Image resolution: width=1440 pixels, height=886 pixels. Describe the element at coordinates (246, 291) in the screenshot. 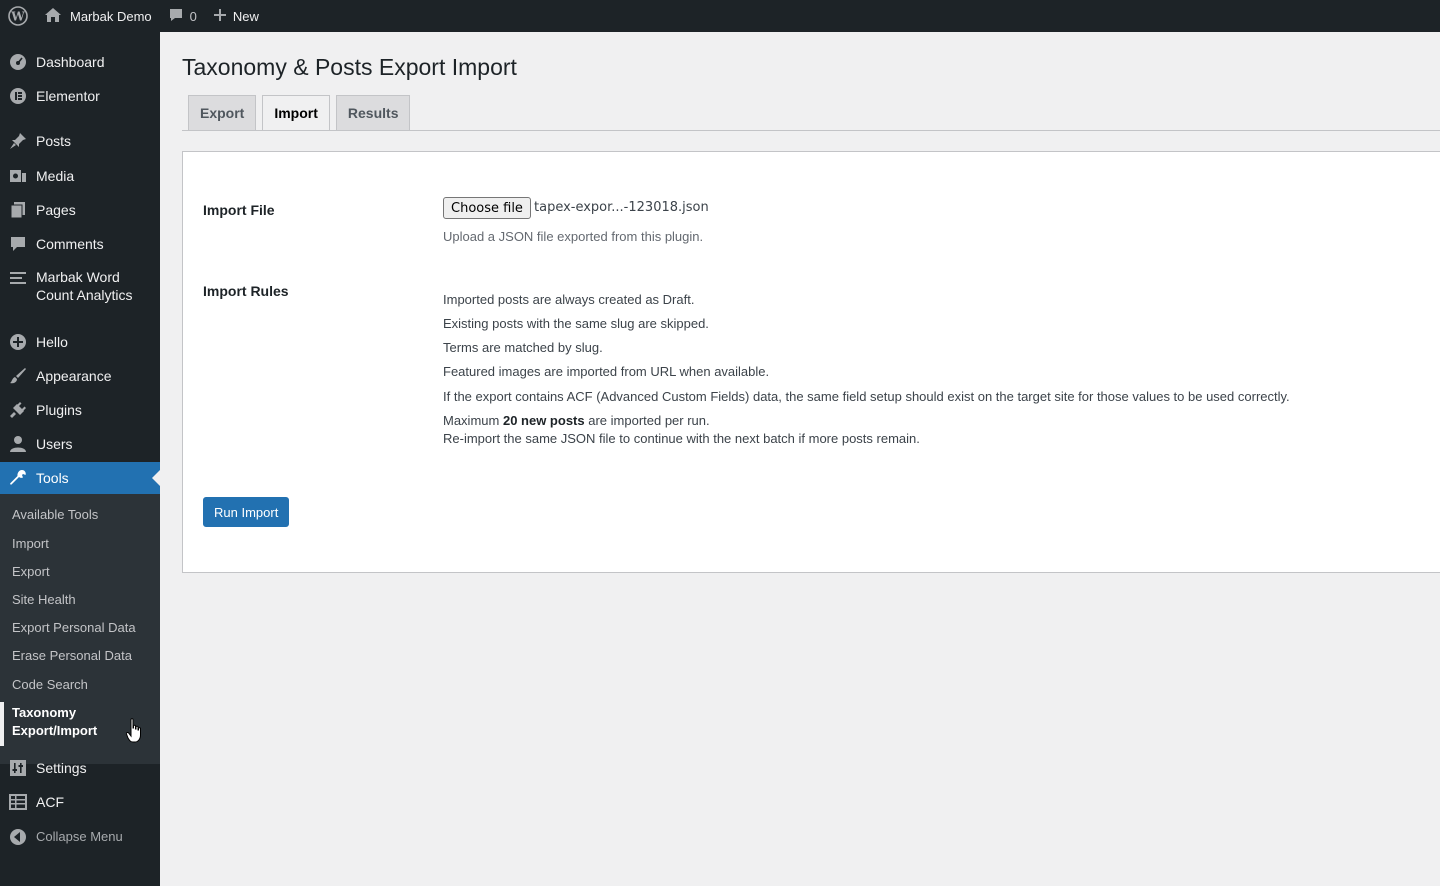

I see `import-rules-label: Import Rules` at that location.